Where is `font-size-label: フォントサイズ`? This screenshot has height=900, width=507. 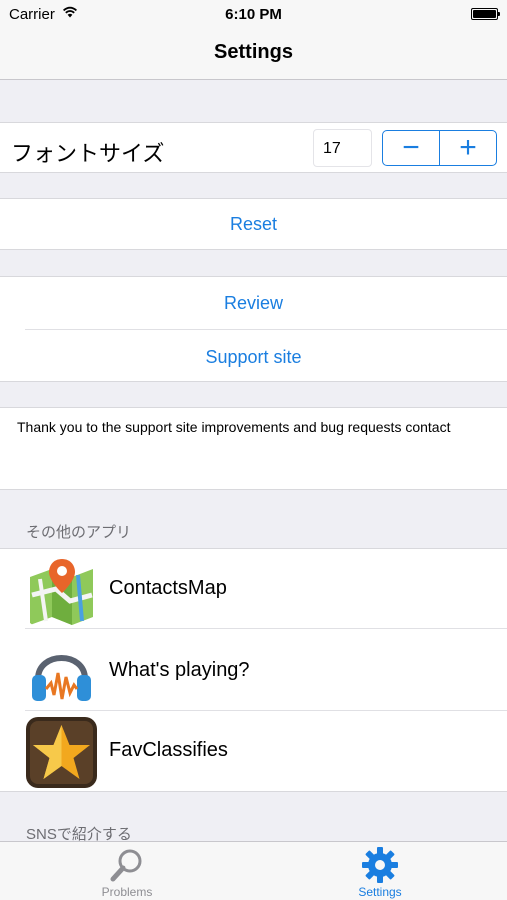
font-size-label: フォントサイズ is located at coordinates (88, 153).